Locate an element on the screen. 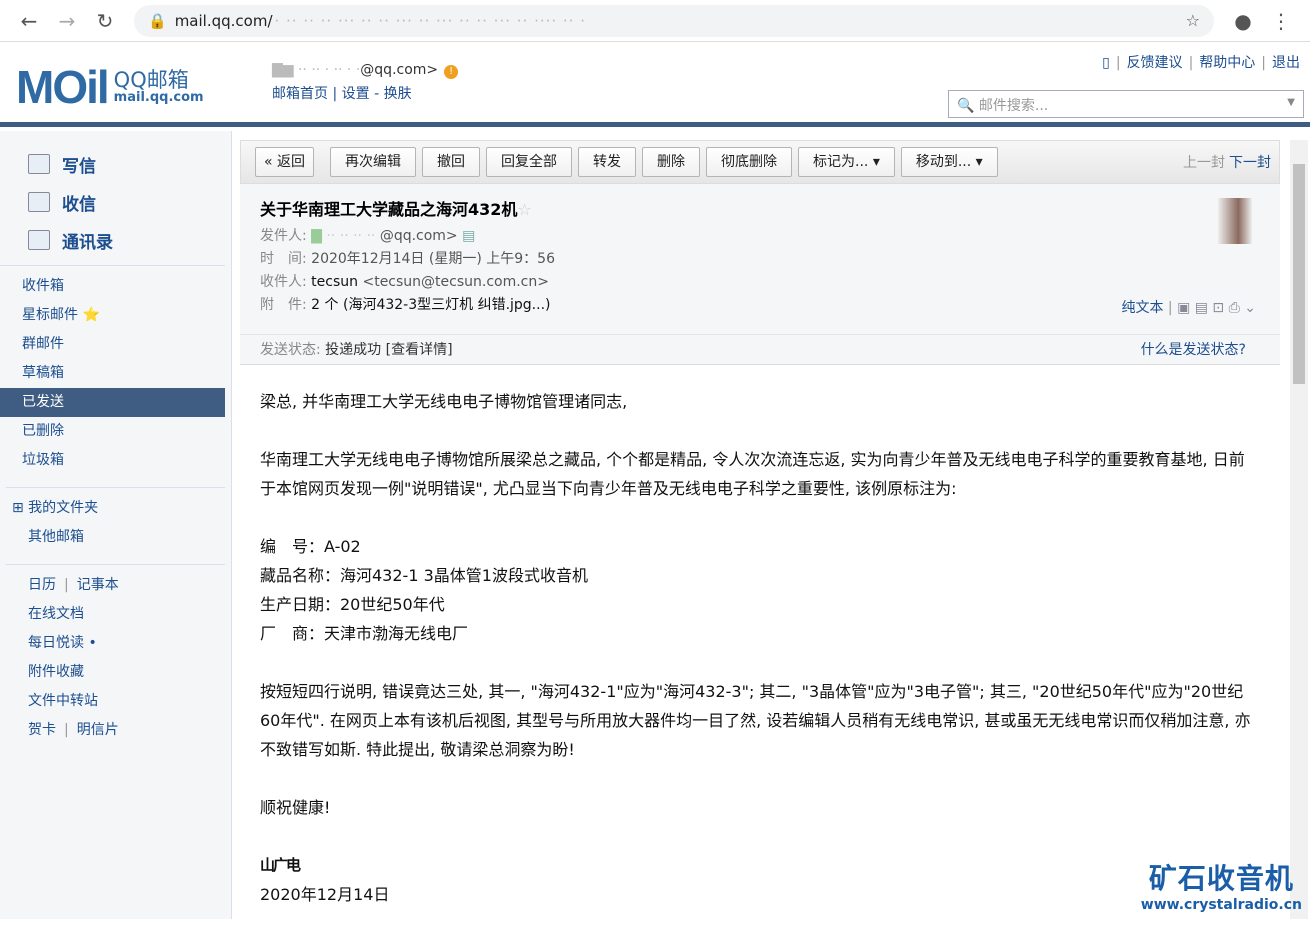  item-line: 编 号：A-02 is located at coordinates (310, 546).